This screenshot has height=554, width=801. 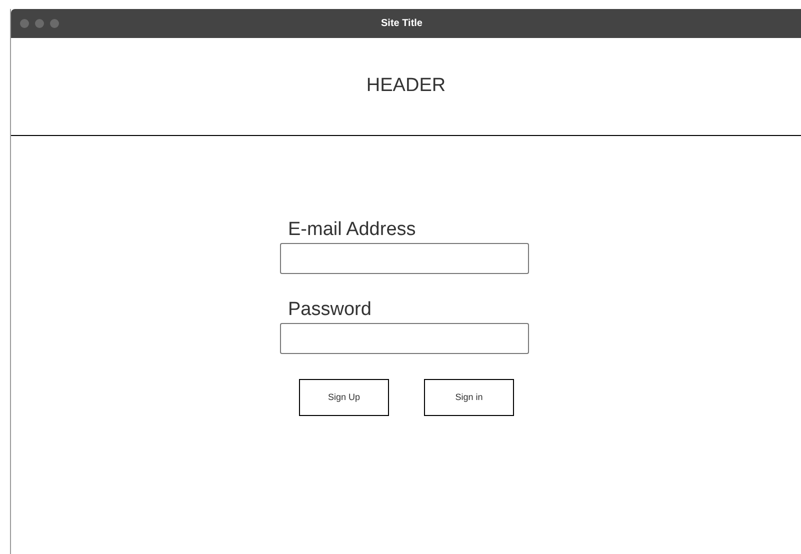 I want to click on field-label: Password, so click(x=329, y=310).